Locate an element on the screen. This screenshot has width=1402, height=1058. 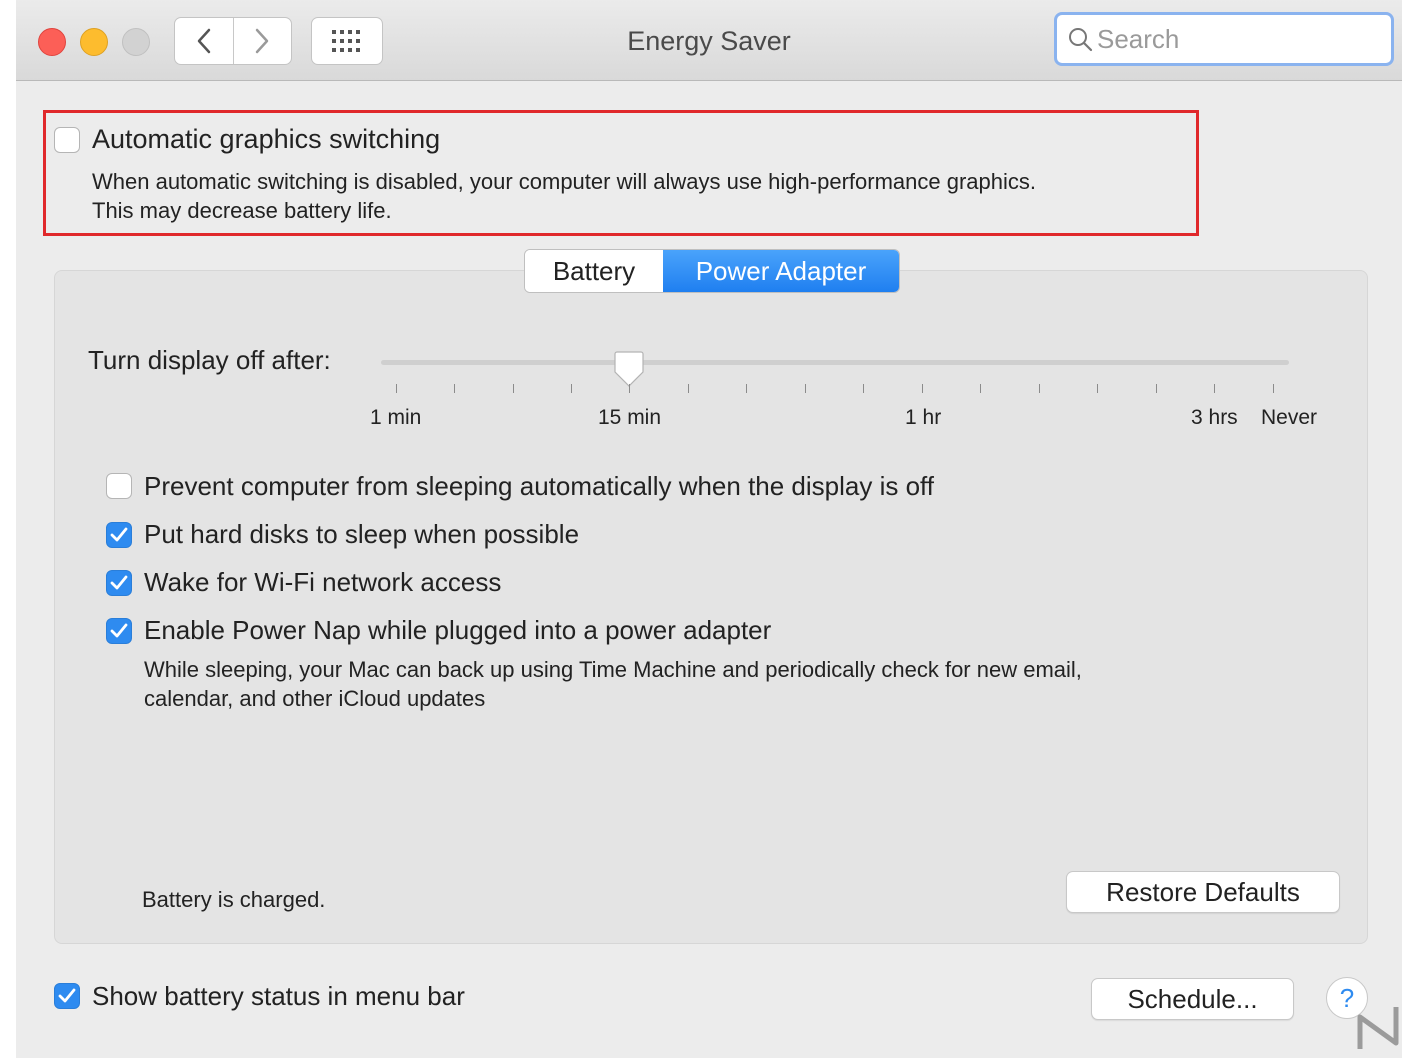
tick-label-15-min: 15 min is located at coordinates (630, 417).